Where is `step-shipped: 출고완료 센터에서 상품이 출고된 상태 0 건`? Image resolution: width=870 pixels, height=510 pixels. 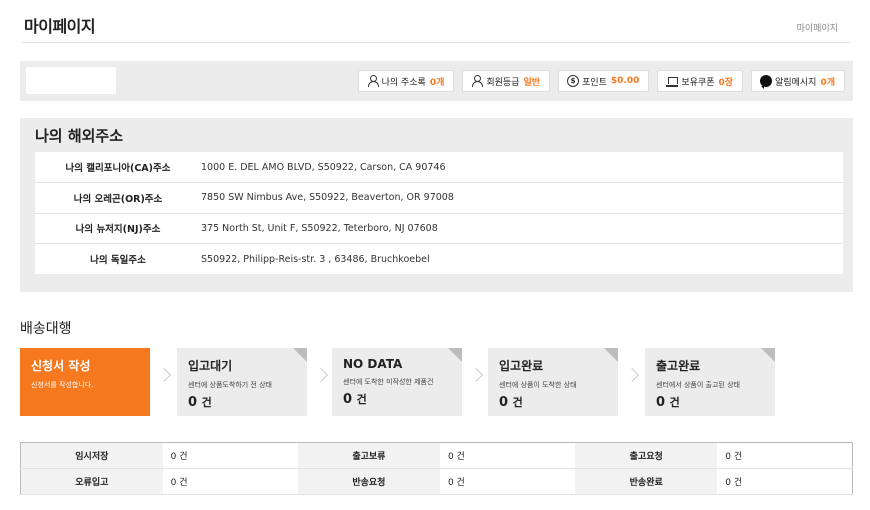
step-shipped: 출고완료 센터에서 상품이 출고된 상태 0 건 is located at coordinates (710, 382).